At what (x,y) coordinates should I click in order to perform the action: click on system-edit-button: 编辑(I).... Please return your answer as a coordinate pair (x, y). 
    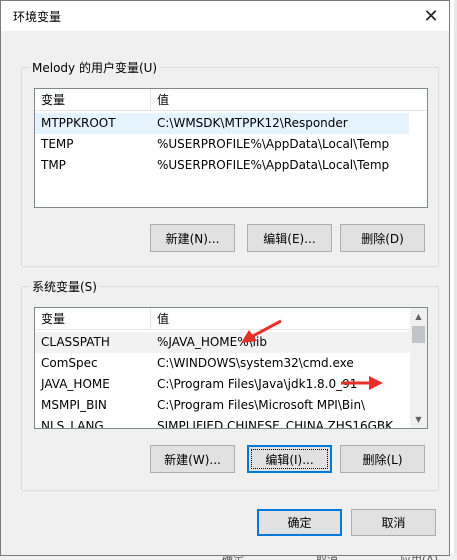
    Looking at the image, I should click on (289, 459).